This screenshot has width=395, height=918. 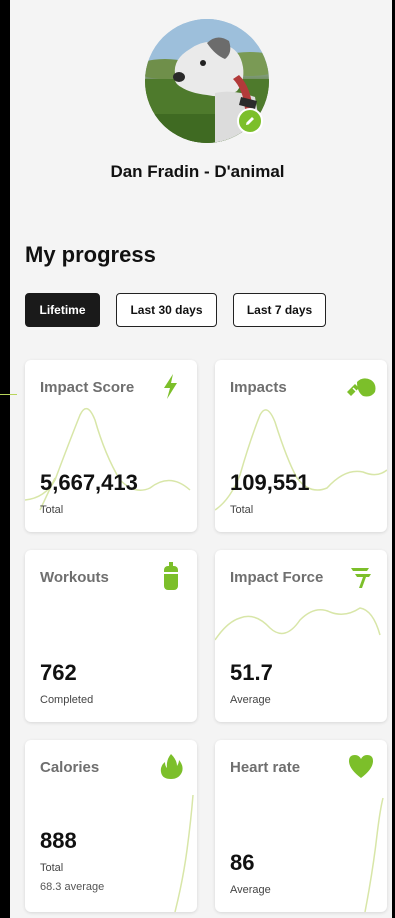 What do you see at coordinates (171, 576) in the screenshot?
I see `punching-bag-icon` at bounding box center [171, 576].